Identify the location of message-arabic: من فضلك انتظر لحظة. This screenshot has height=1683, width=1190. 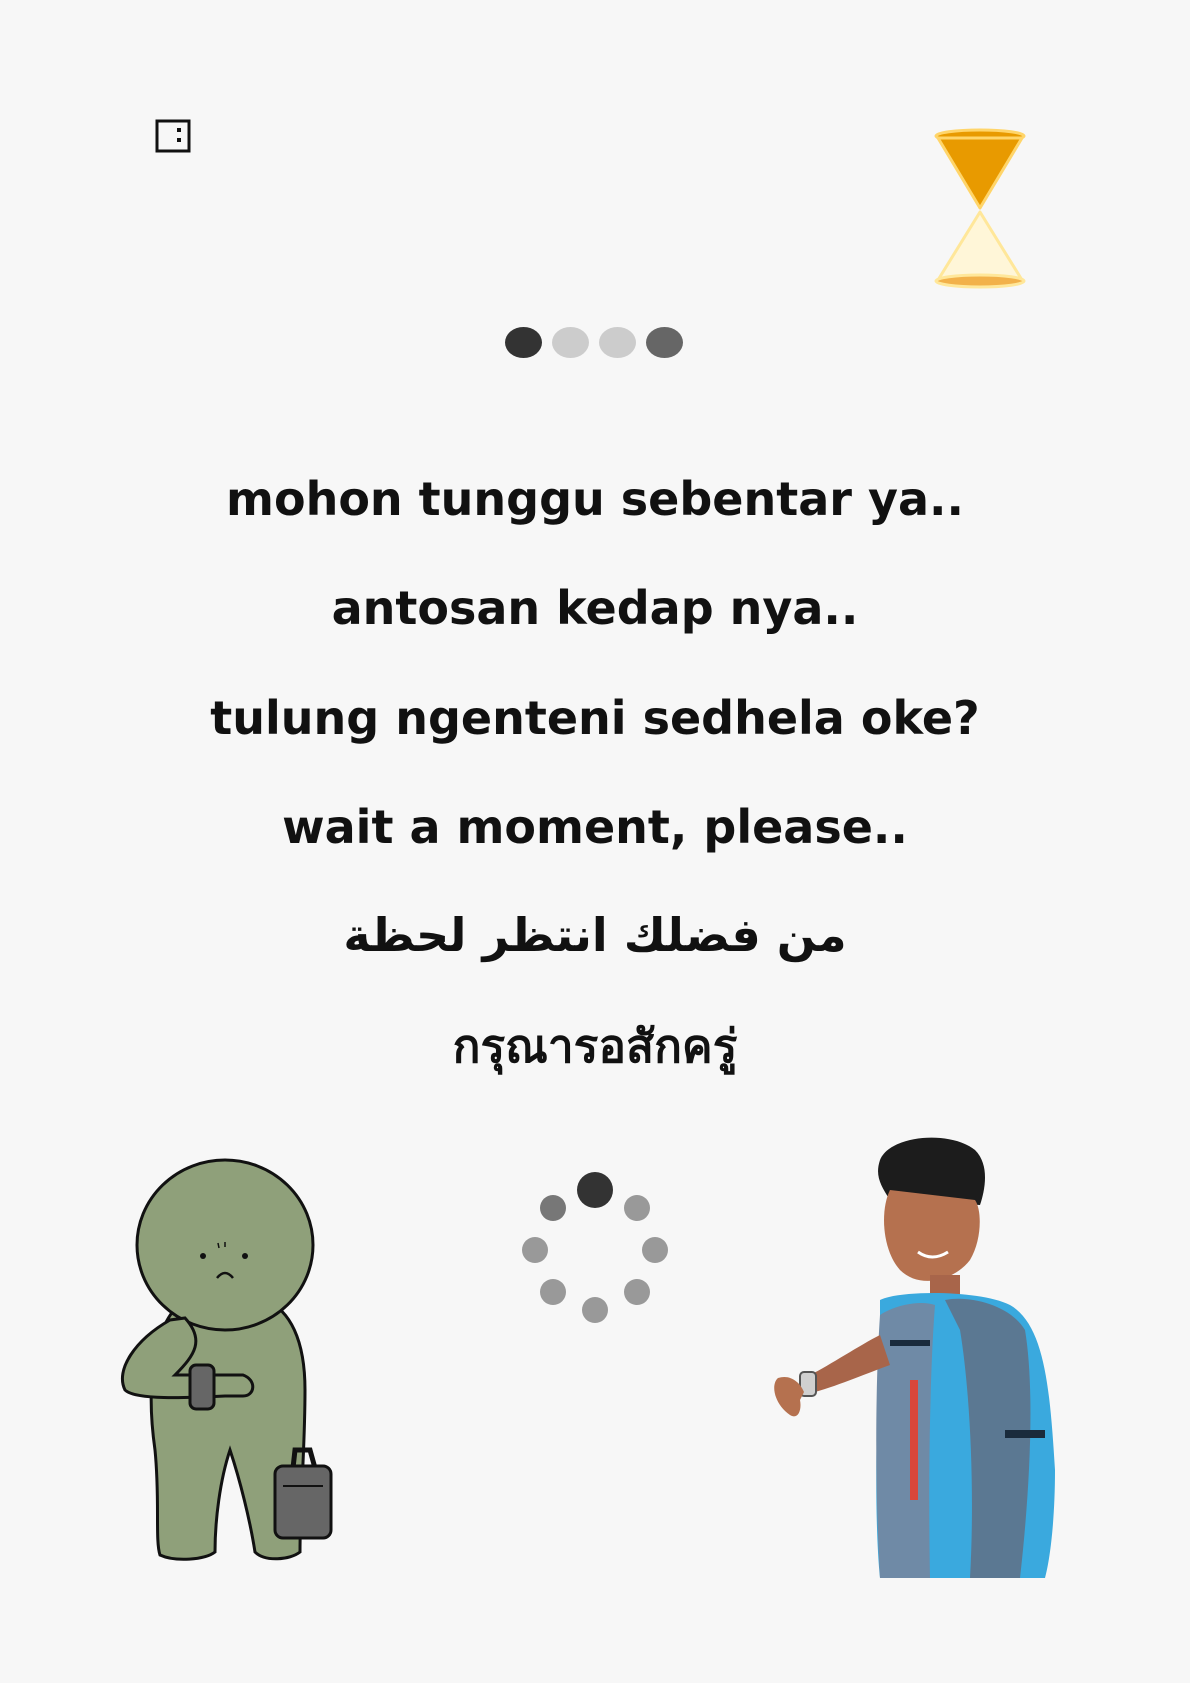
(595, 935).